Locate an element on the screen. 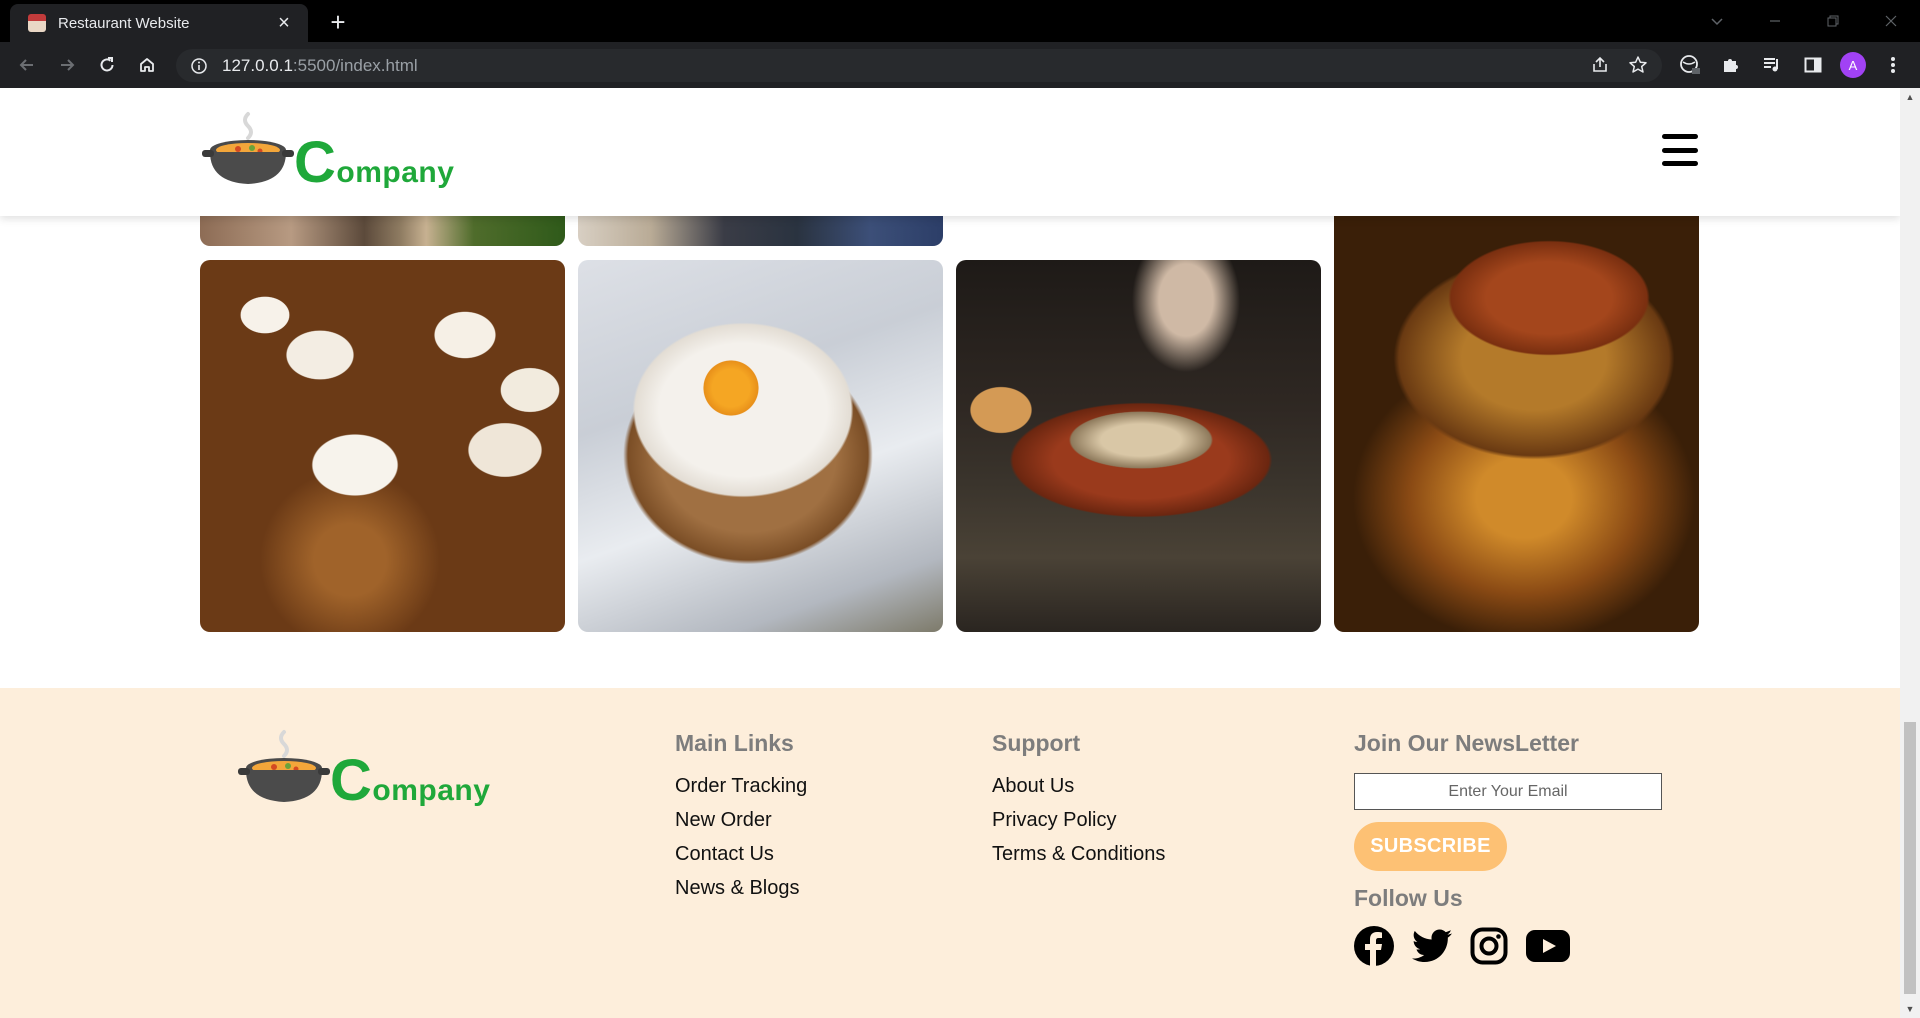  page-scrollbar: ▲ ▼ is located at coordinates (1910, 553).